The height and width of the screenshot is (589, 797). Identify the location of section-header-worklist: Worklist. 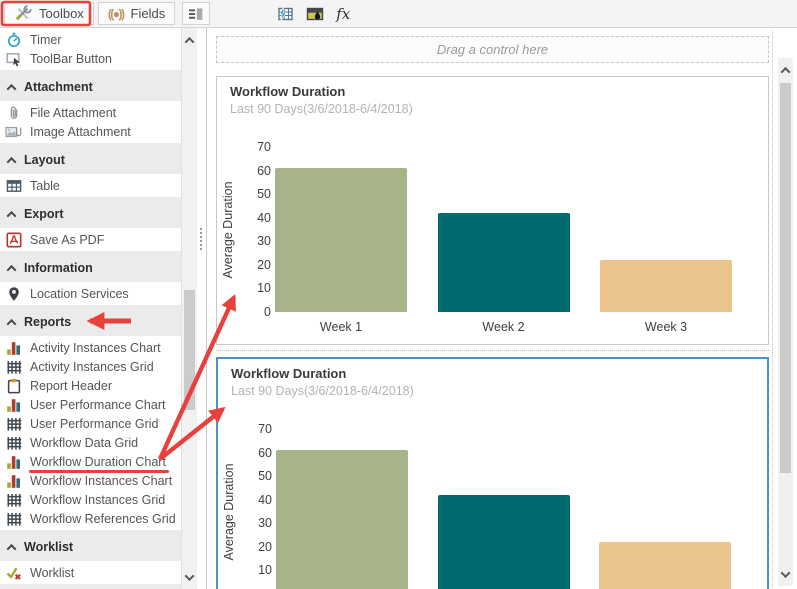
(90, 547).